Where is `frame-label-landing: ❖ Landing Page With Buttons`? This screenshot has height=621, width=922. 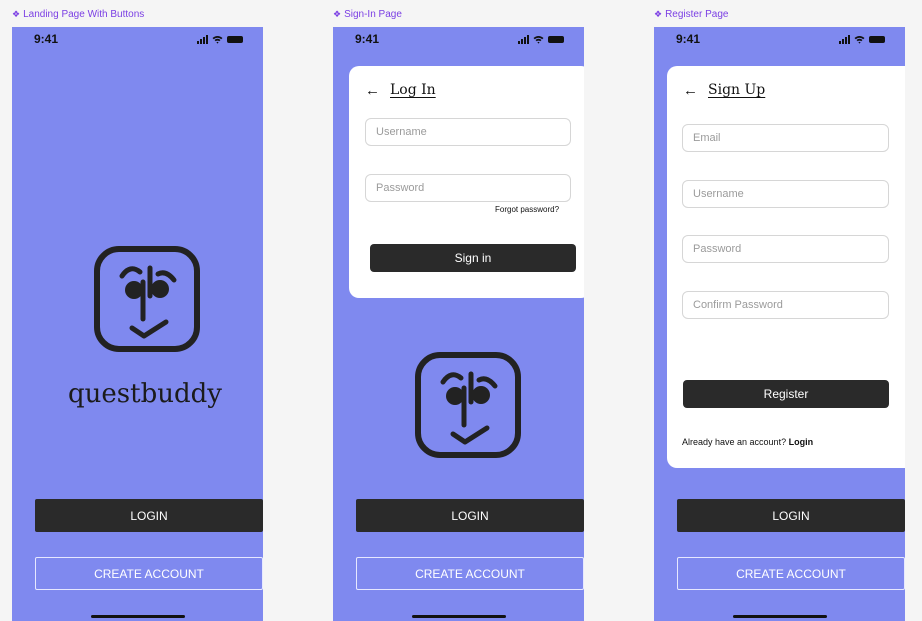 frame-label-landing: ❖ Landing Page With Buttons is located at coordinates (78, 14).